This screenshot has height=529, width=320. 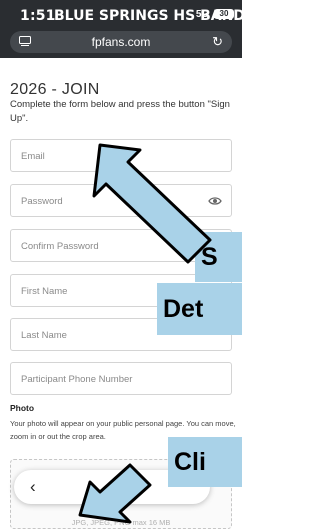 I want to click on annotation-callout-1: S, so click(x=218, y=257).